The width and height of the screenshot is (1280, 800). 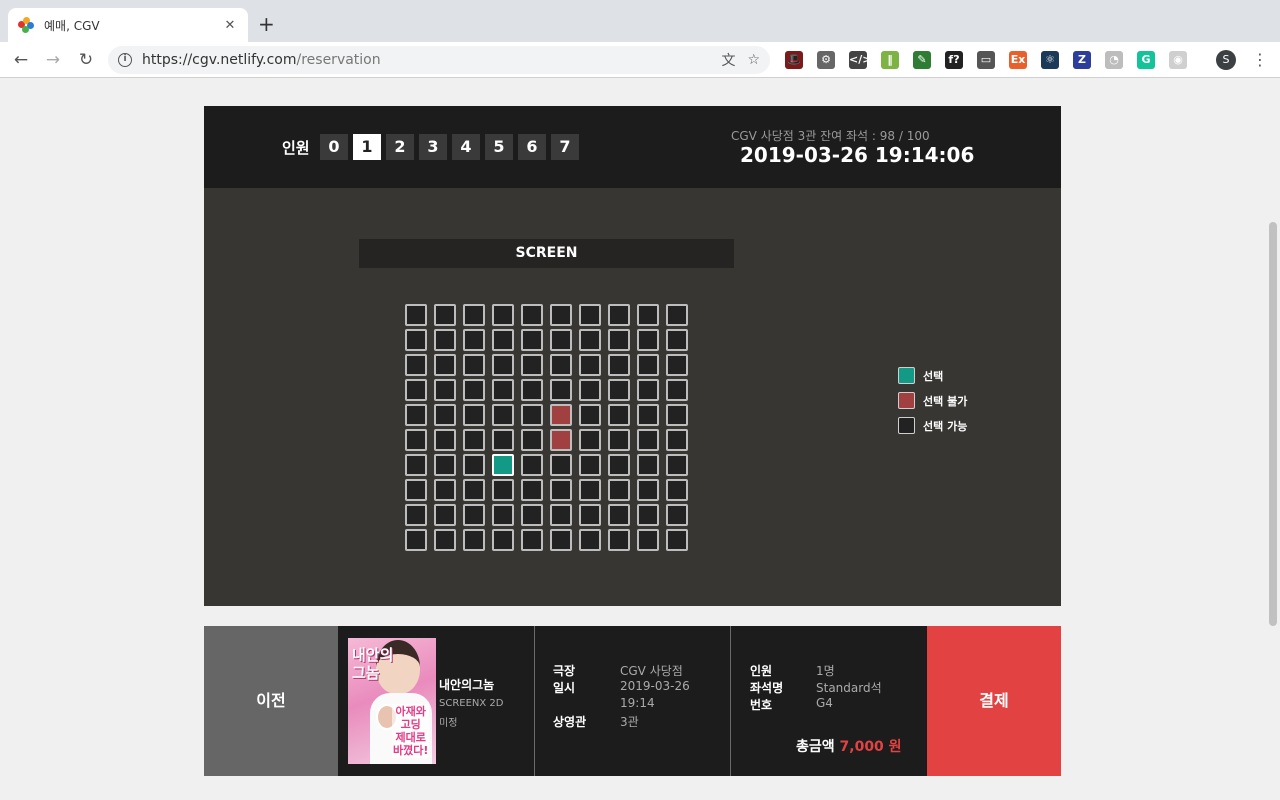 I want to click on seat-selected, so click(x=503, y=465).